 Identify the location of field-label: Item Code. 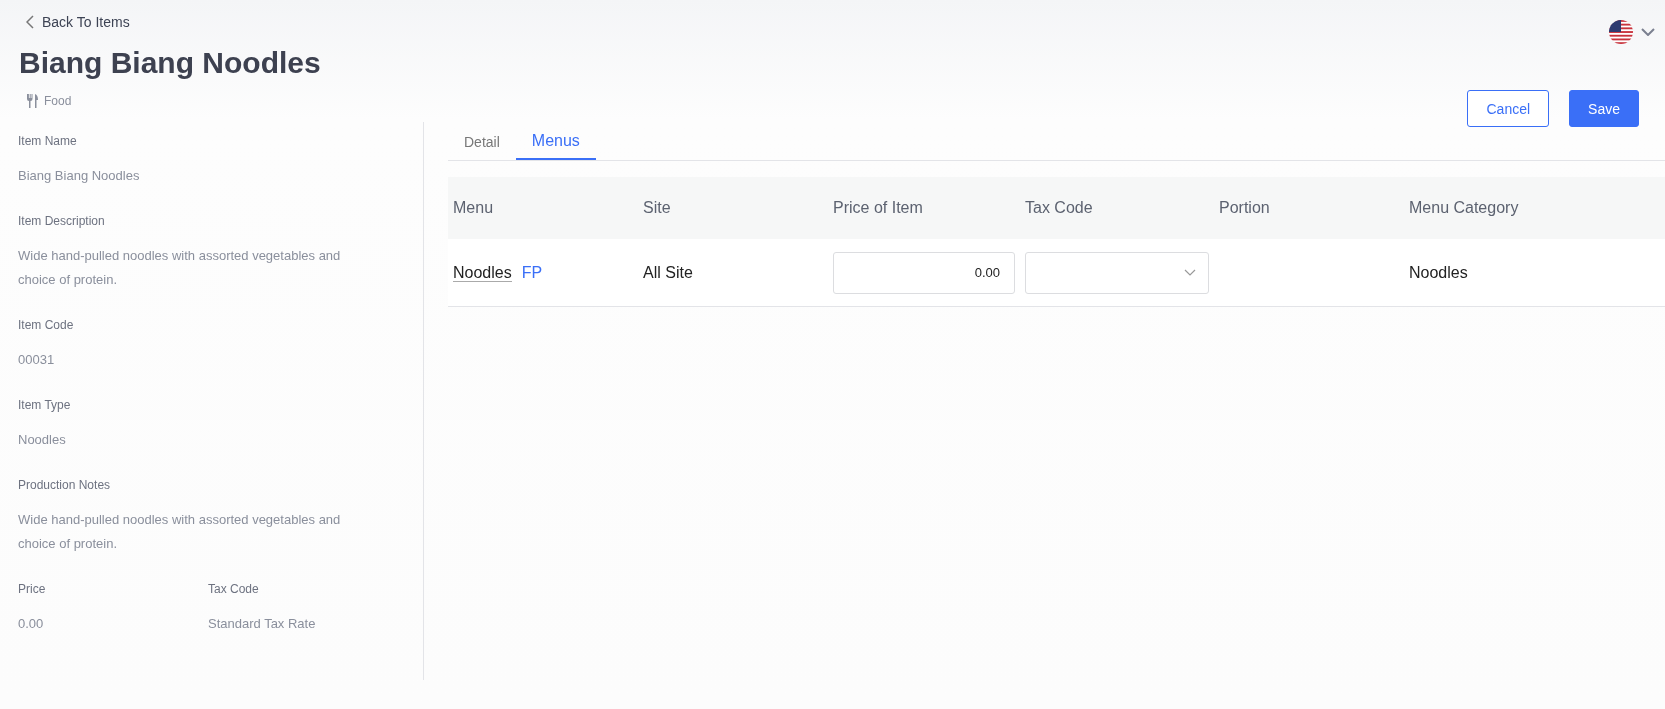
(46, 325).